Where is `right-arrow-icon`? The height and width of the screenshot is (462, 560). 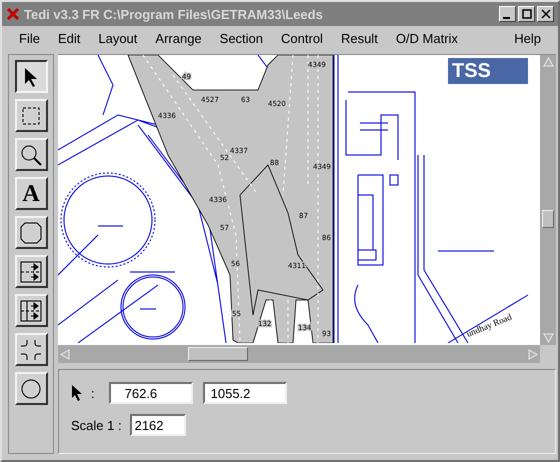
right-arrow-icon is located at coordinates (533, 354).